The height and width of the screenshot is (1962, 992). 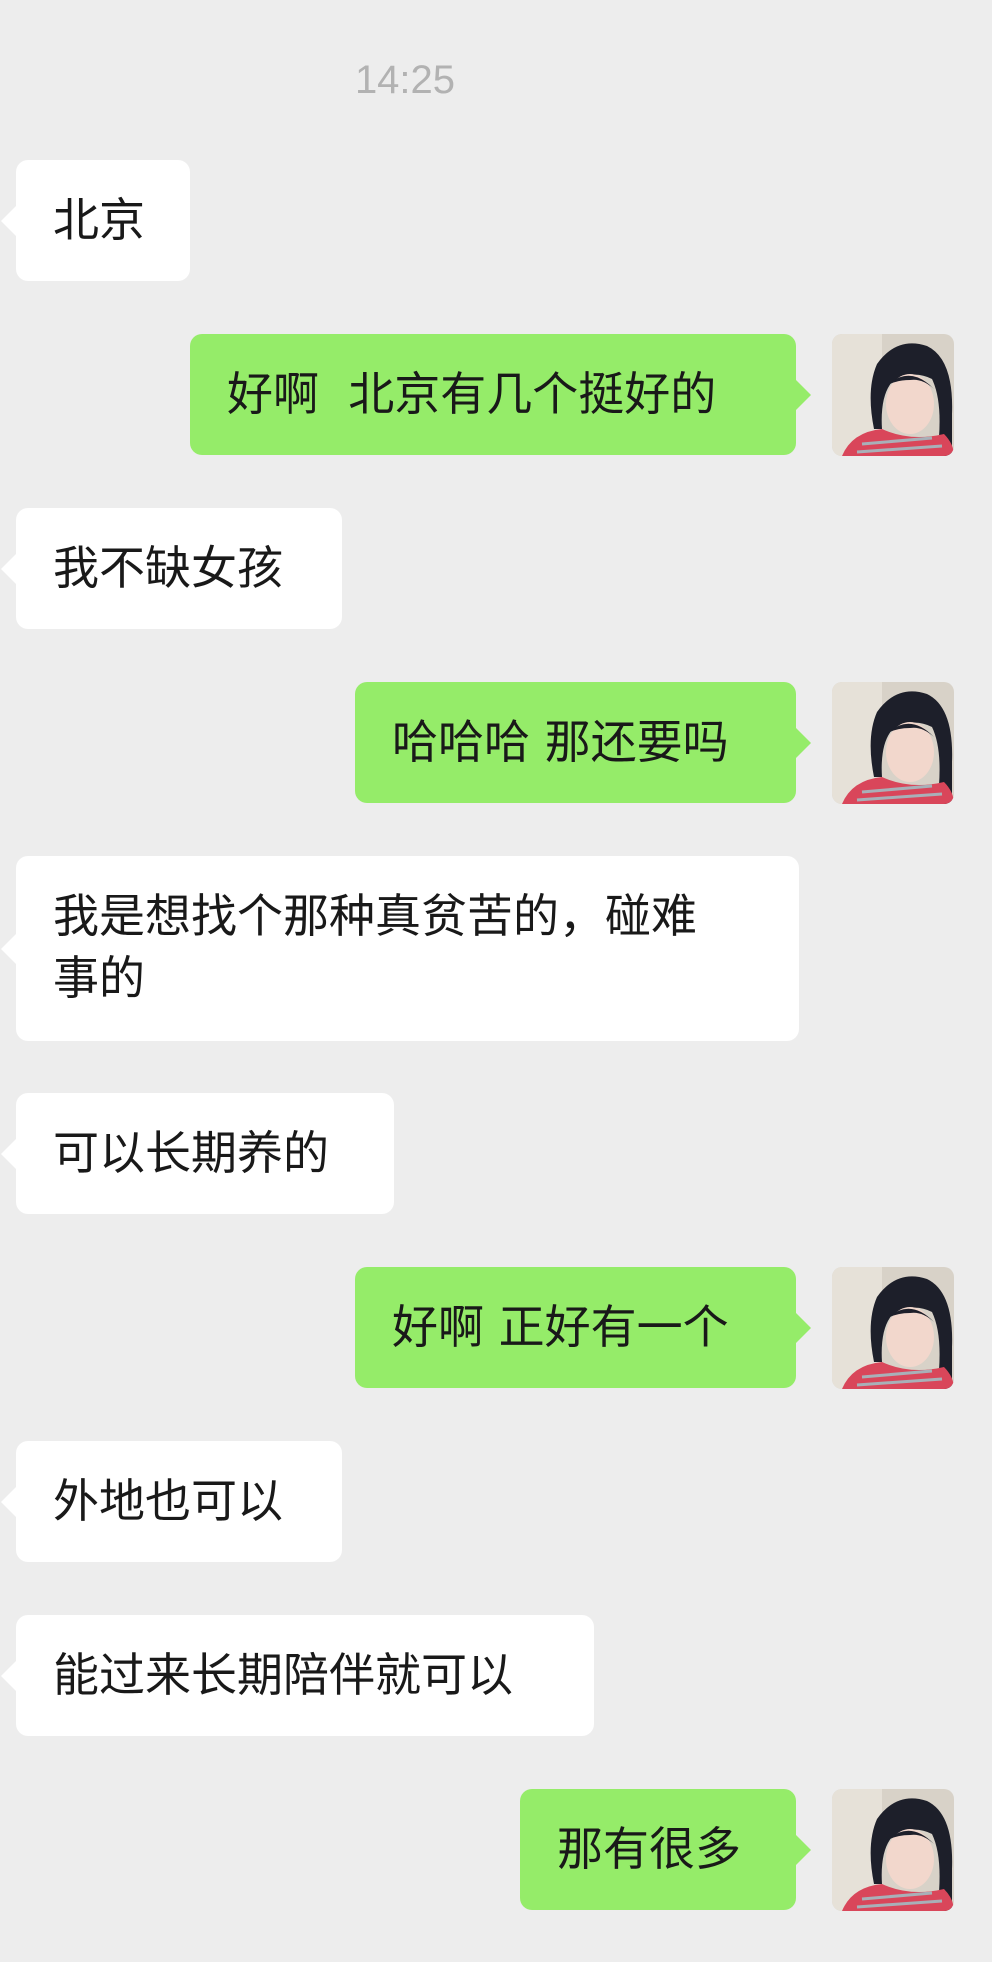 I want to click on incoming-message-bubble: 北京, so click(x=95, y=220).